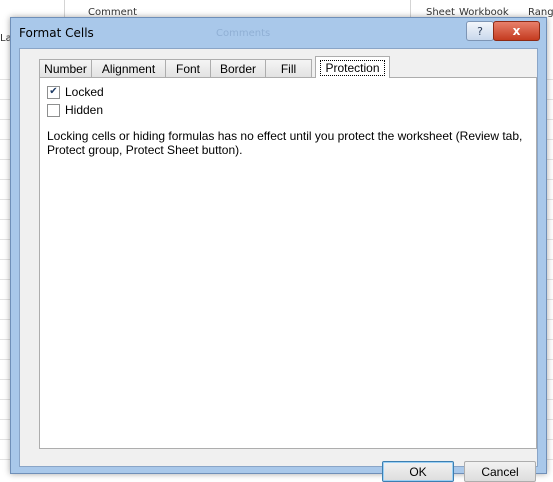 The image size is (553, 482). I want to click on hidden-option: Hidden, so click(75, 110).